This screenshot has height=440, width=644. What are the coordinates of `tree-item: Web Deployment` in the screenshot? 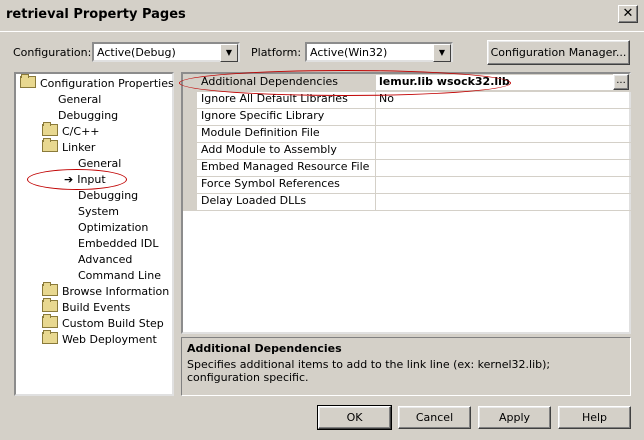 It's located at (99, 339).